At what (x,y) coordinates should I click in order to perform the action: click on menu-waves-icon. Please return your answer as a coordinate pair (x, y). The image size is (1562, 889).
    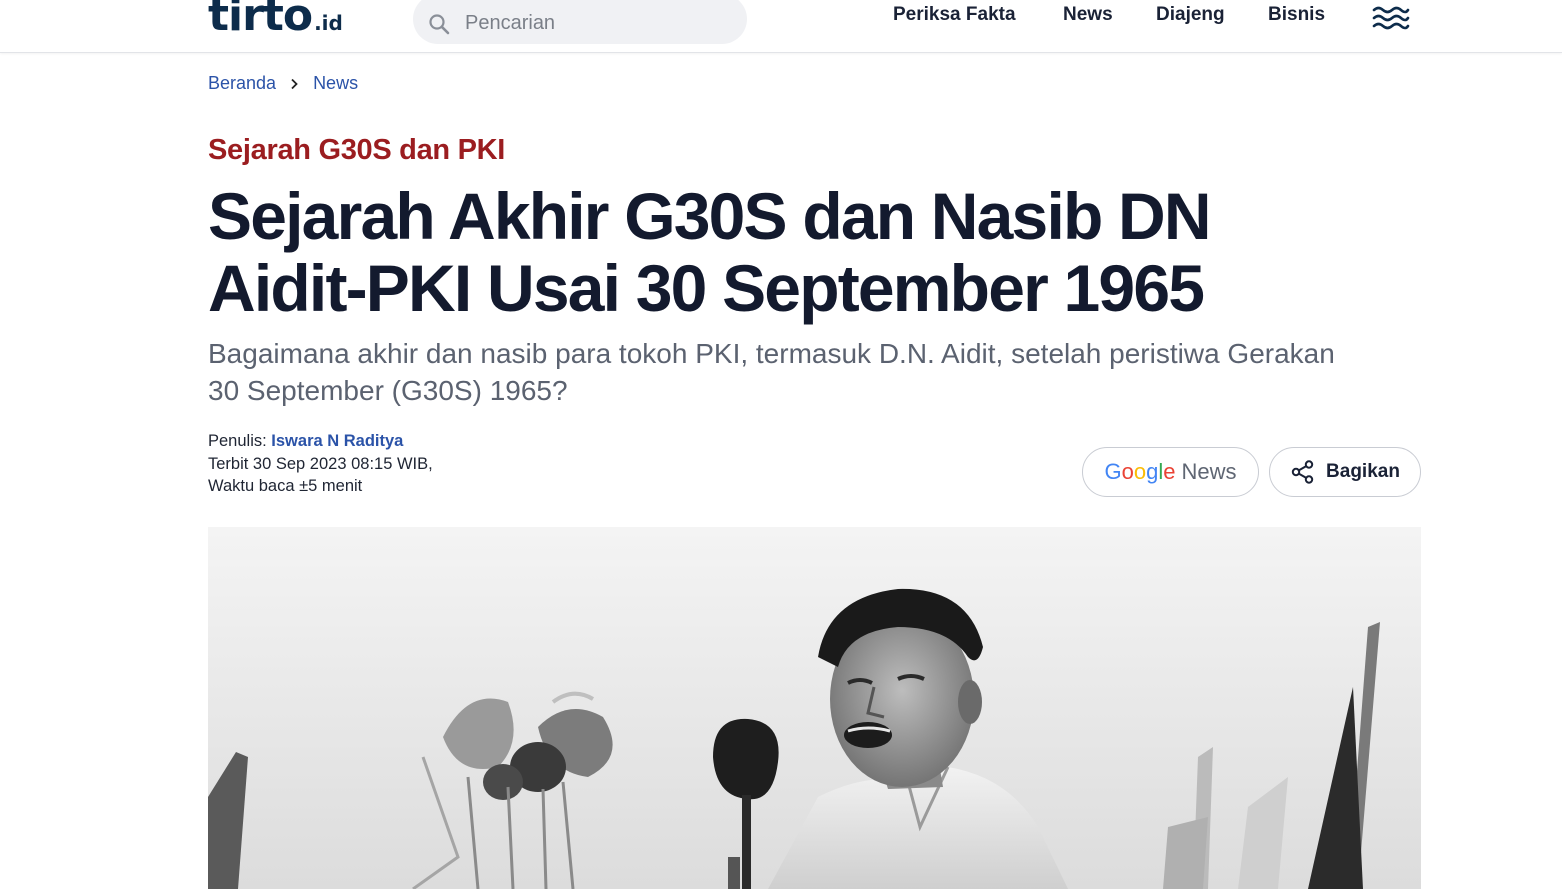
    Looking at the image, I should click on (1391, 19).